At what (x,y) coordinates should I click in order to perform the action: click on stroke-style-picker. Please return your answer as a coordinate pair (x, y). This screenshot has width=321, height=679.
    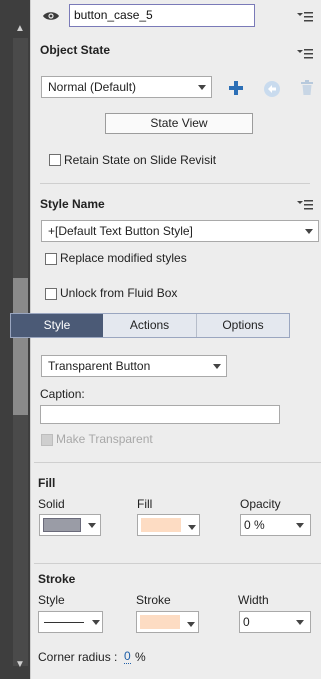
    Looking at the image, I should click on (70, 622).